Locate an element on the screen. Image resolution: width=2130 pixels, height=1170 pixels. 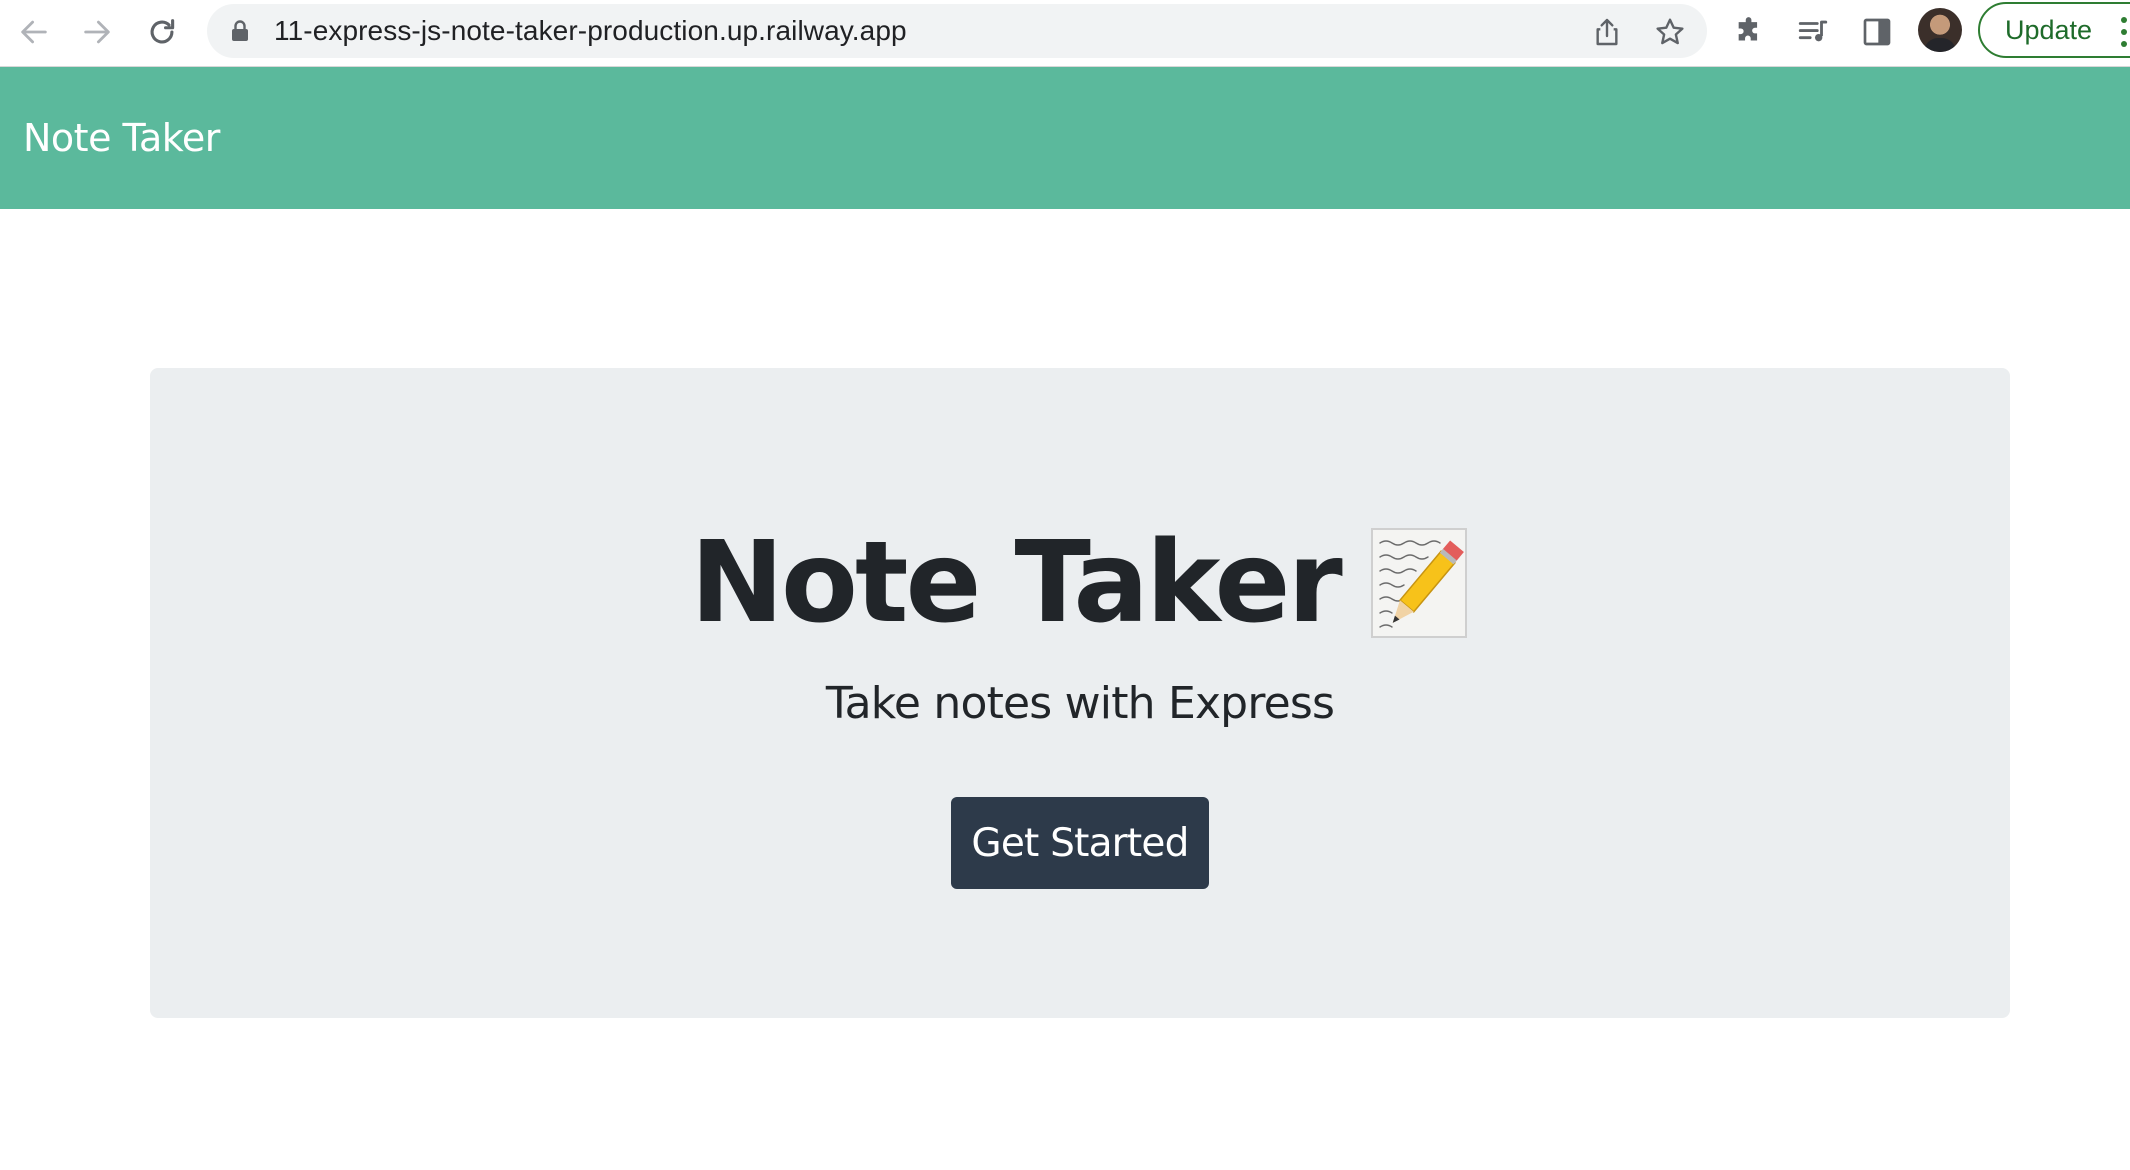
share-icon is located at coordinates (1607, 32).